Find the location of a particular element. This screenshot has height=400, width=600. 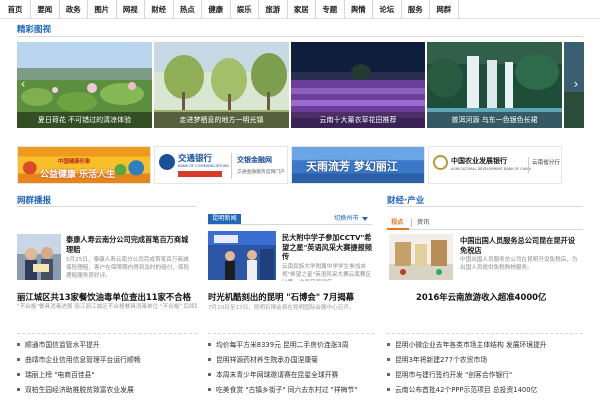

right-headline-image is located at coordinates (421, 257).